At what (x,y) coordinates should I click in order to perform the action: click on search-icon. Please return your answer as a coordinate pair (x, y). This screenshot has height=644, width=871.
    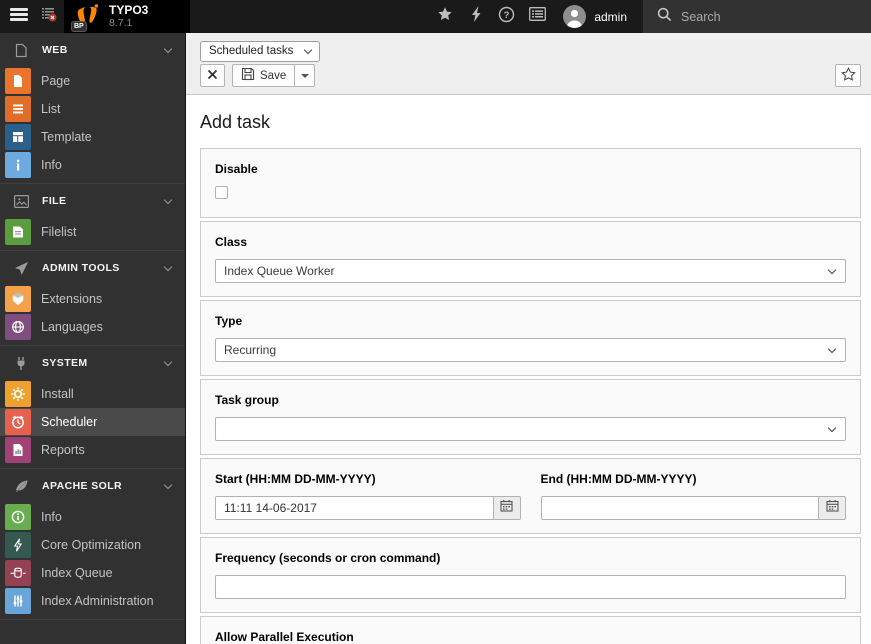
    Looking at the image, I should click on (664, 17).